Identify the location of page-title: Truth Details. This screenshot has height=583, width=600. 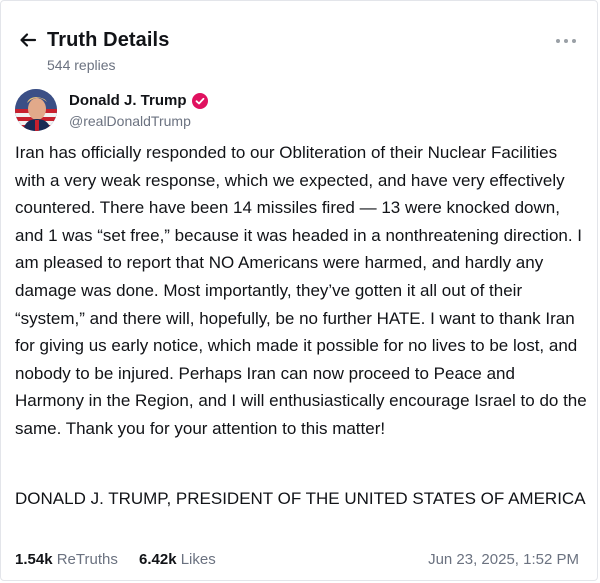
(108, 40).